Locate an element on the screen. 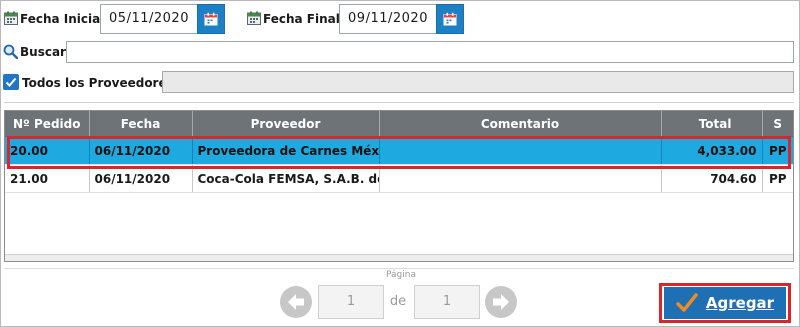 The width and height of the screenshot is (800, 327). table-footer is located at coordinates (399, 257).